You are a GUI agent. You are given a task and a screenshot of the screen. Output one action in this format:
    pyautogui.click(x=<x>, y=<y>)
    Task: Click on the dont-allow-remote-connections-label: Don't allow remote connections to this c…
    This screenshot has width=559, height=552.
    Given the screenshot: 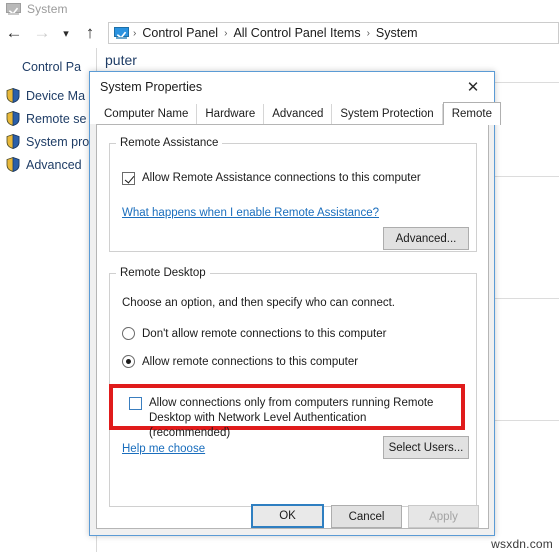 What is the action you would take?
    pyautogui.click(x=264, y=333)
    